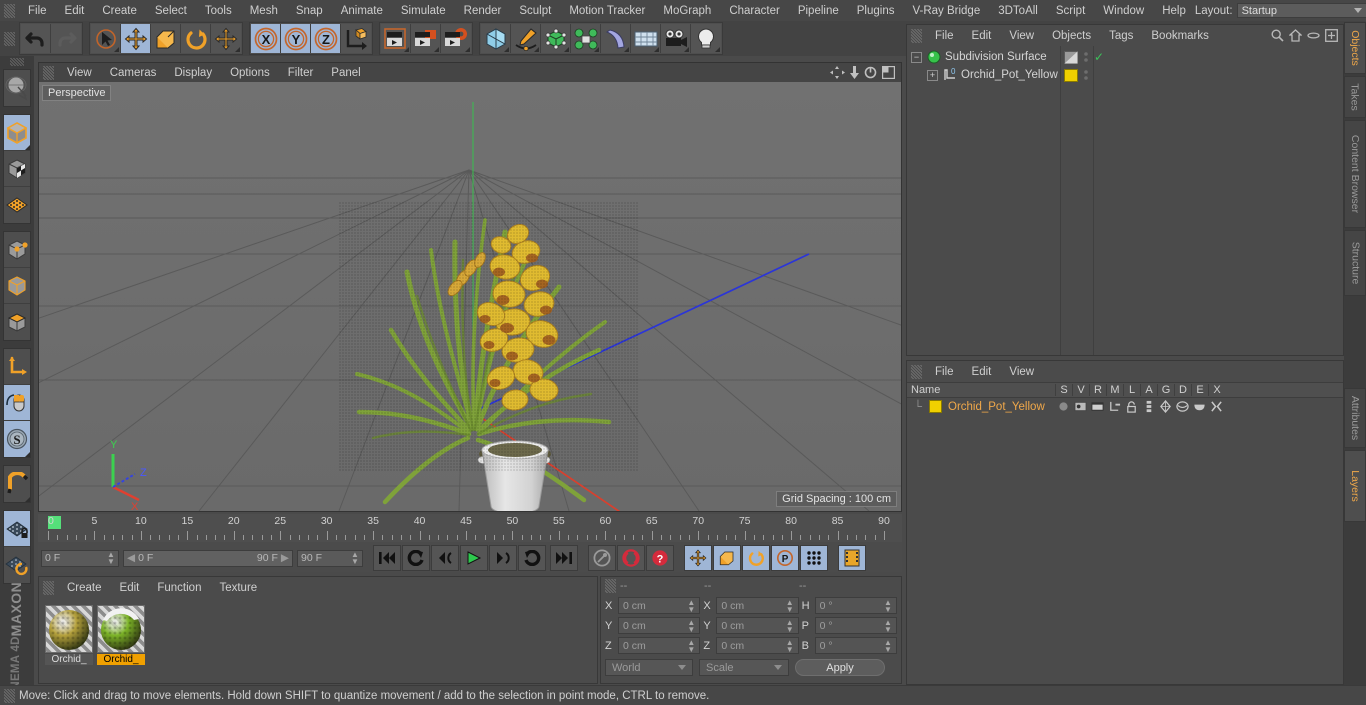  Describe the element at coordinates (607, 11) in the screenshot. I see `menu-motion-tracker: Motion Tracker` at that location.